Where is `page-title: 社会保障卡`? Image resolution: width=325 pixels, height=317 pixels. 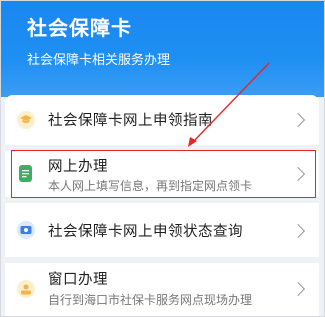
page-title: 社会保障卡 is located at coordinates (79, 28).